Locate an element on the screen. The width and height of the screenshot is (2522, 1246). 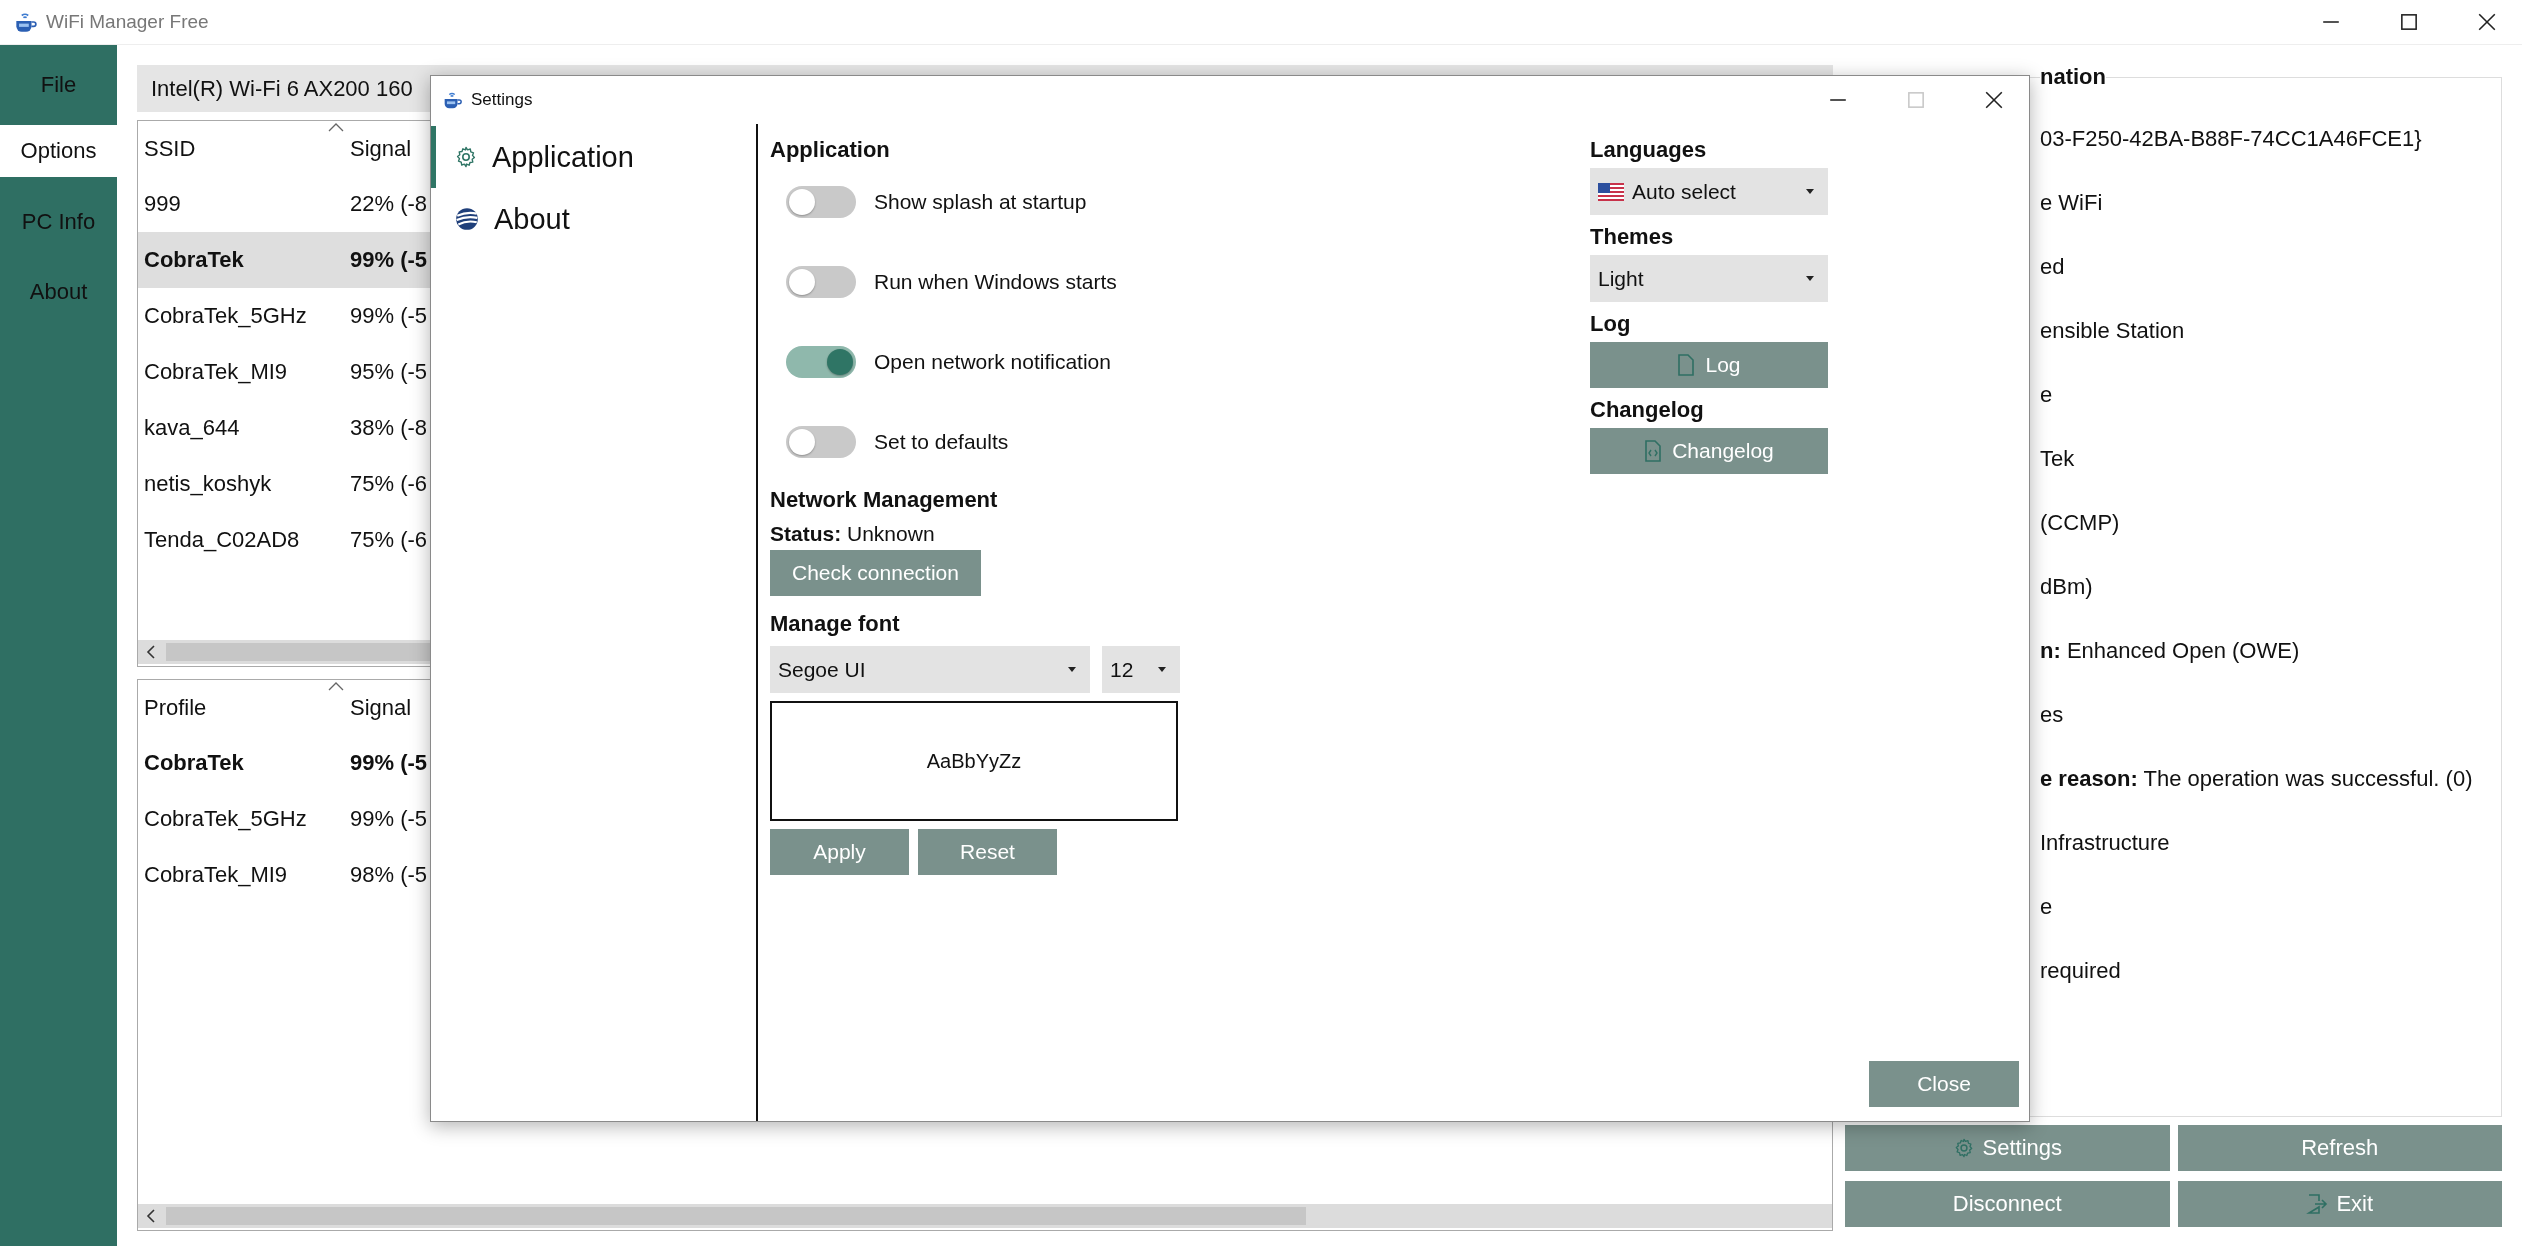
nav-tab: Options is located at coordinates (58, 151).